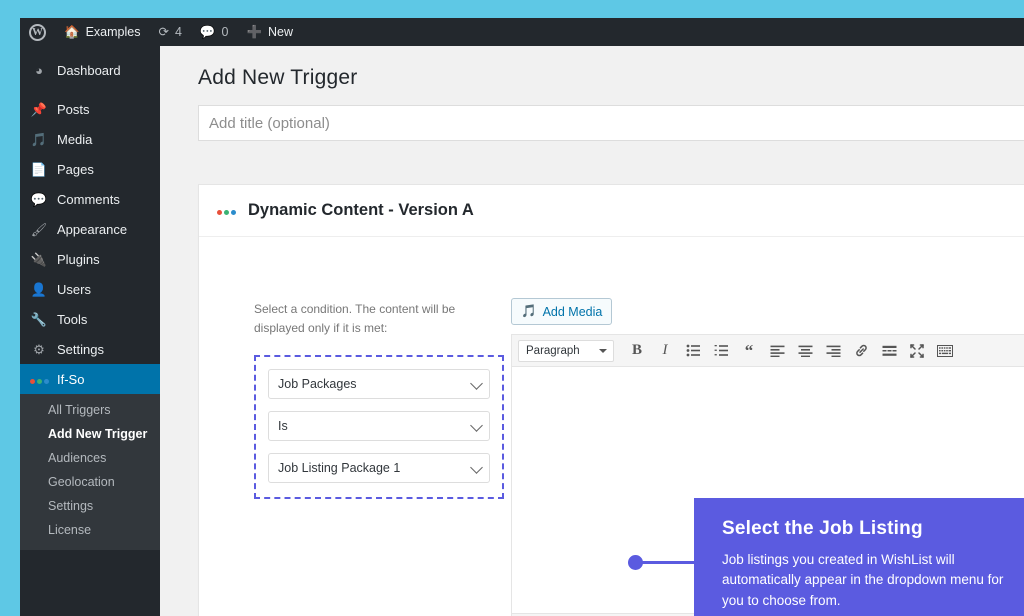 This screenshot has width=1024, height=616. I want to click on metabox-title: Dynamic Content - Version A, so click(361, 210).